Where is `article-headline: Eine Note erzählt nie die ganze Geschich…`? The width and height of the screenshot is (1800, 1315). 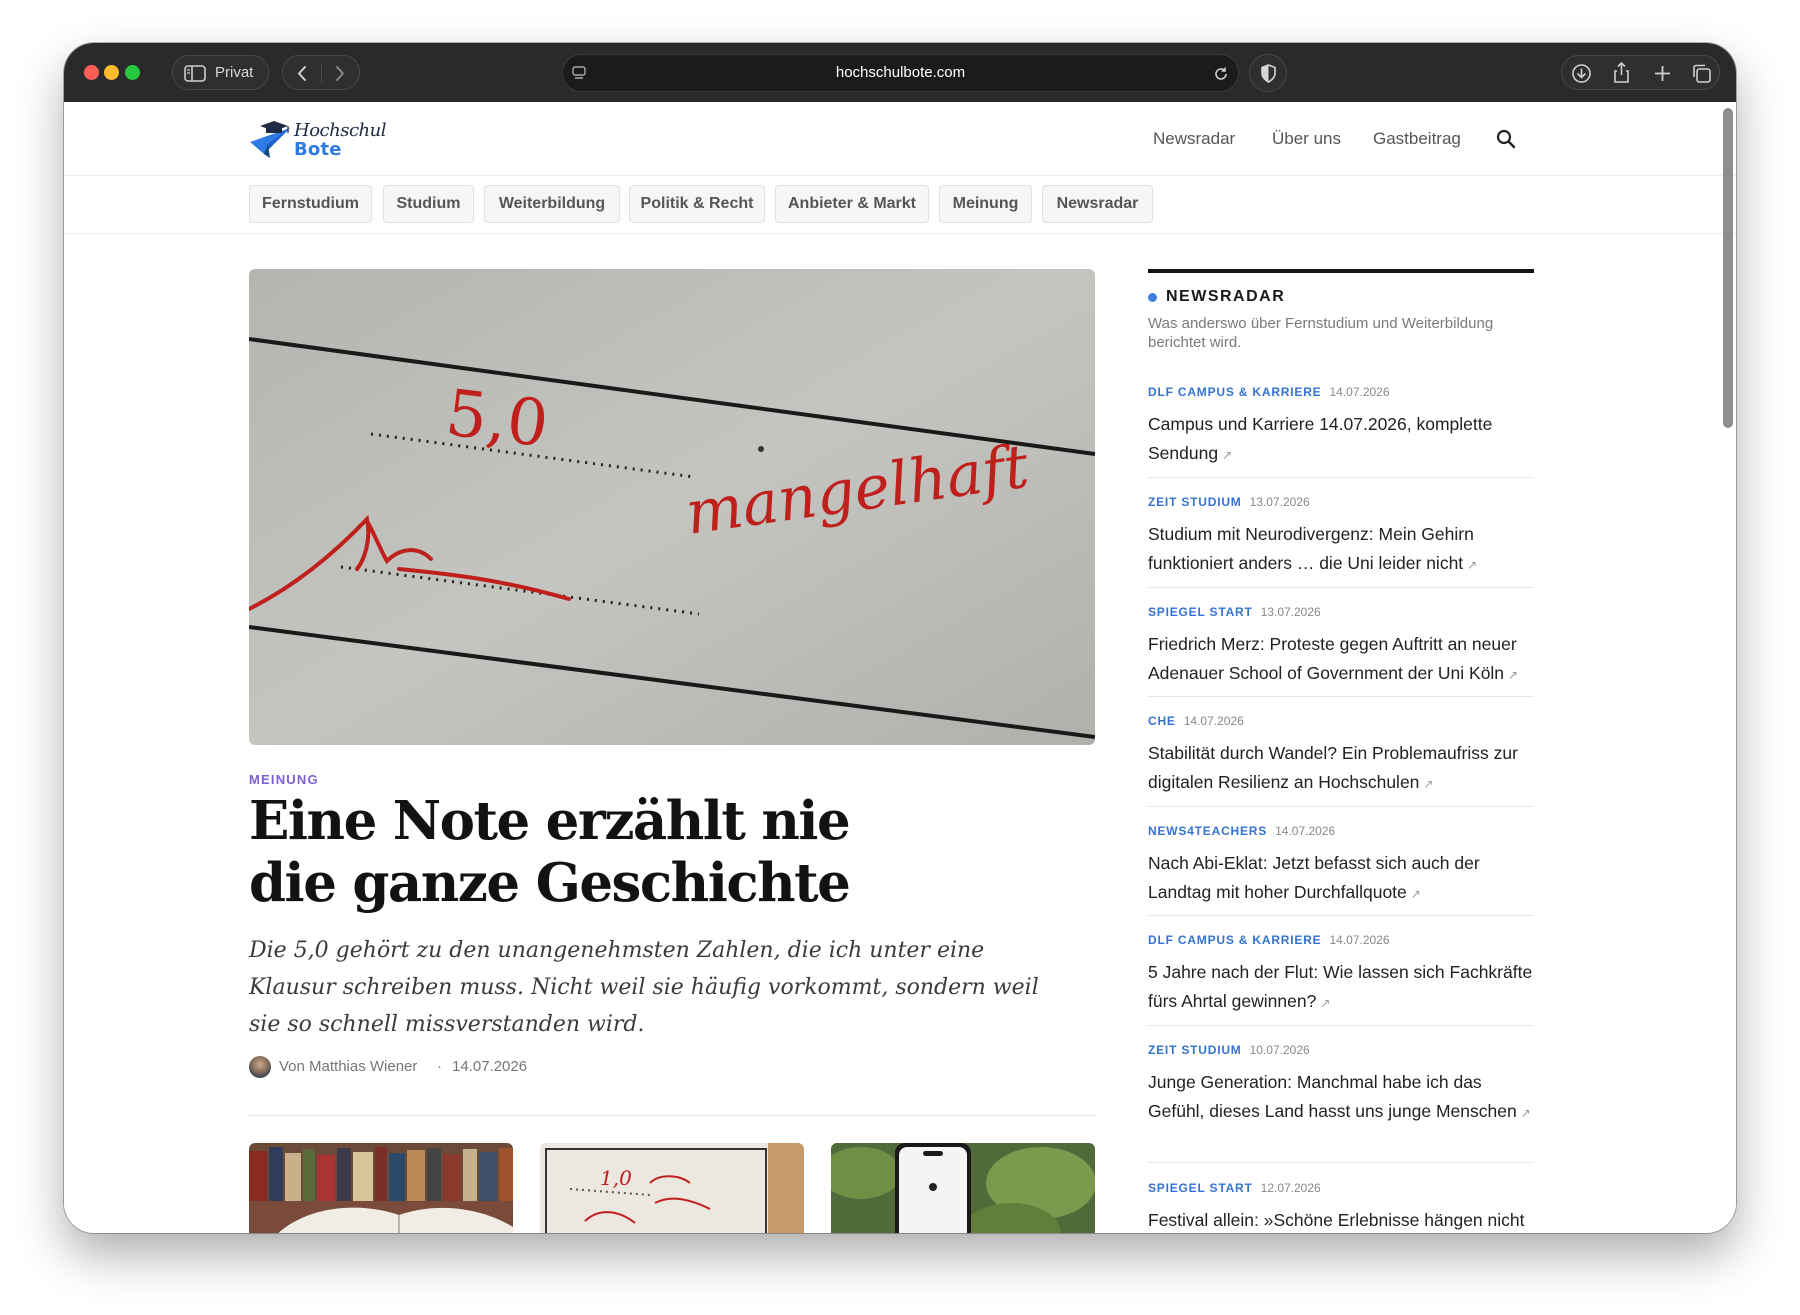
article-headline: Eine Note erzählt nie die ganze Geschich… is located at coordinates (649, 852).